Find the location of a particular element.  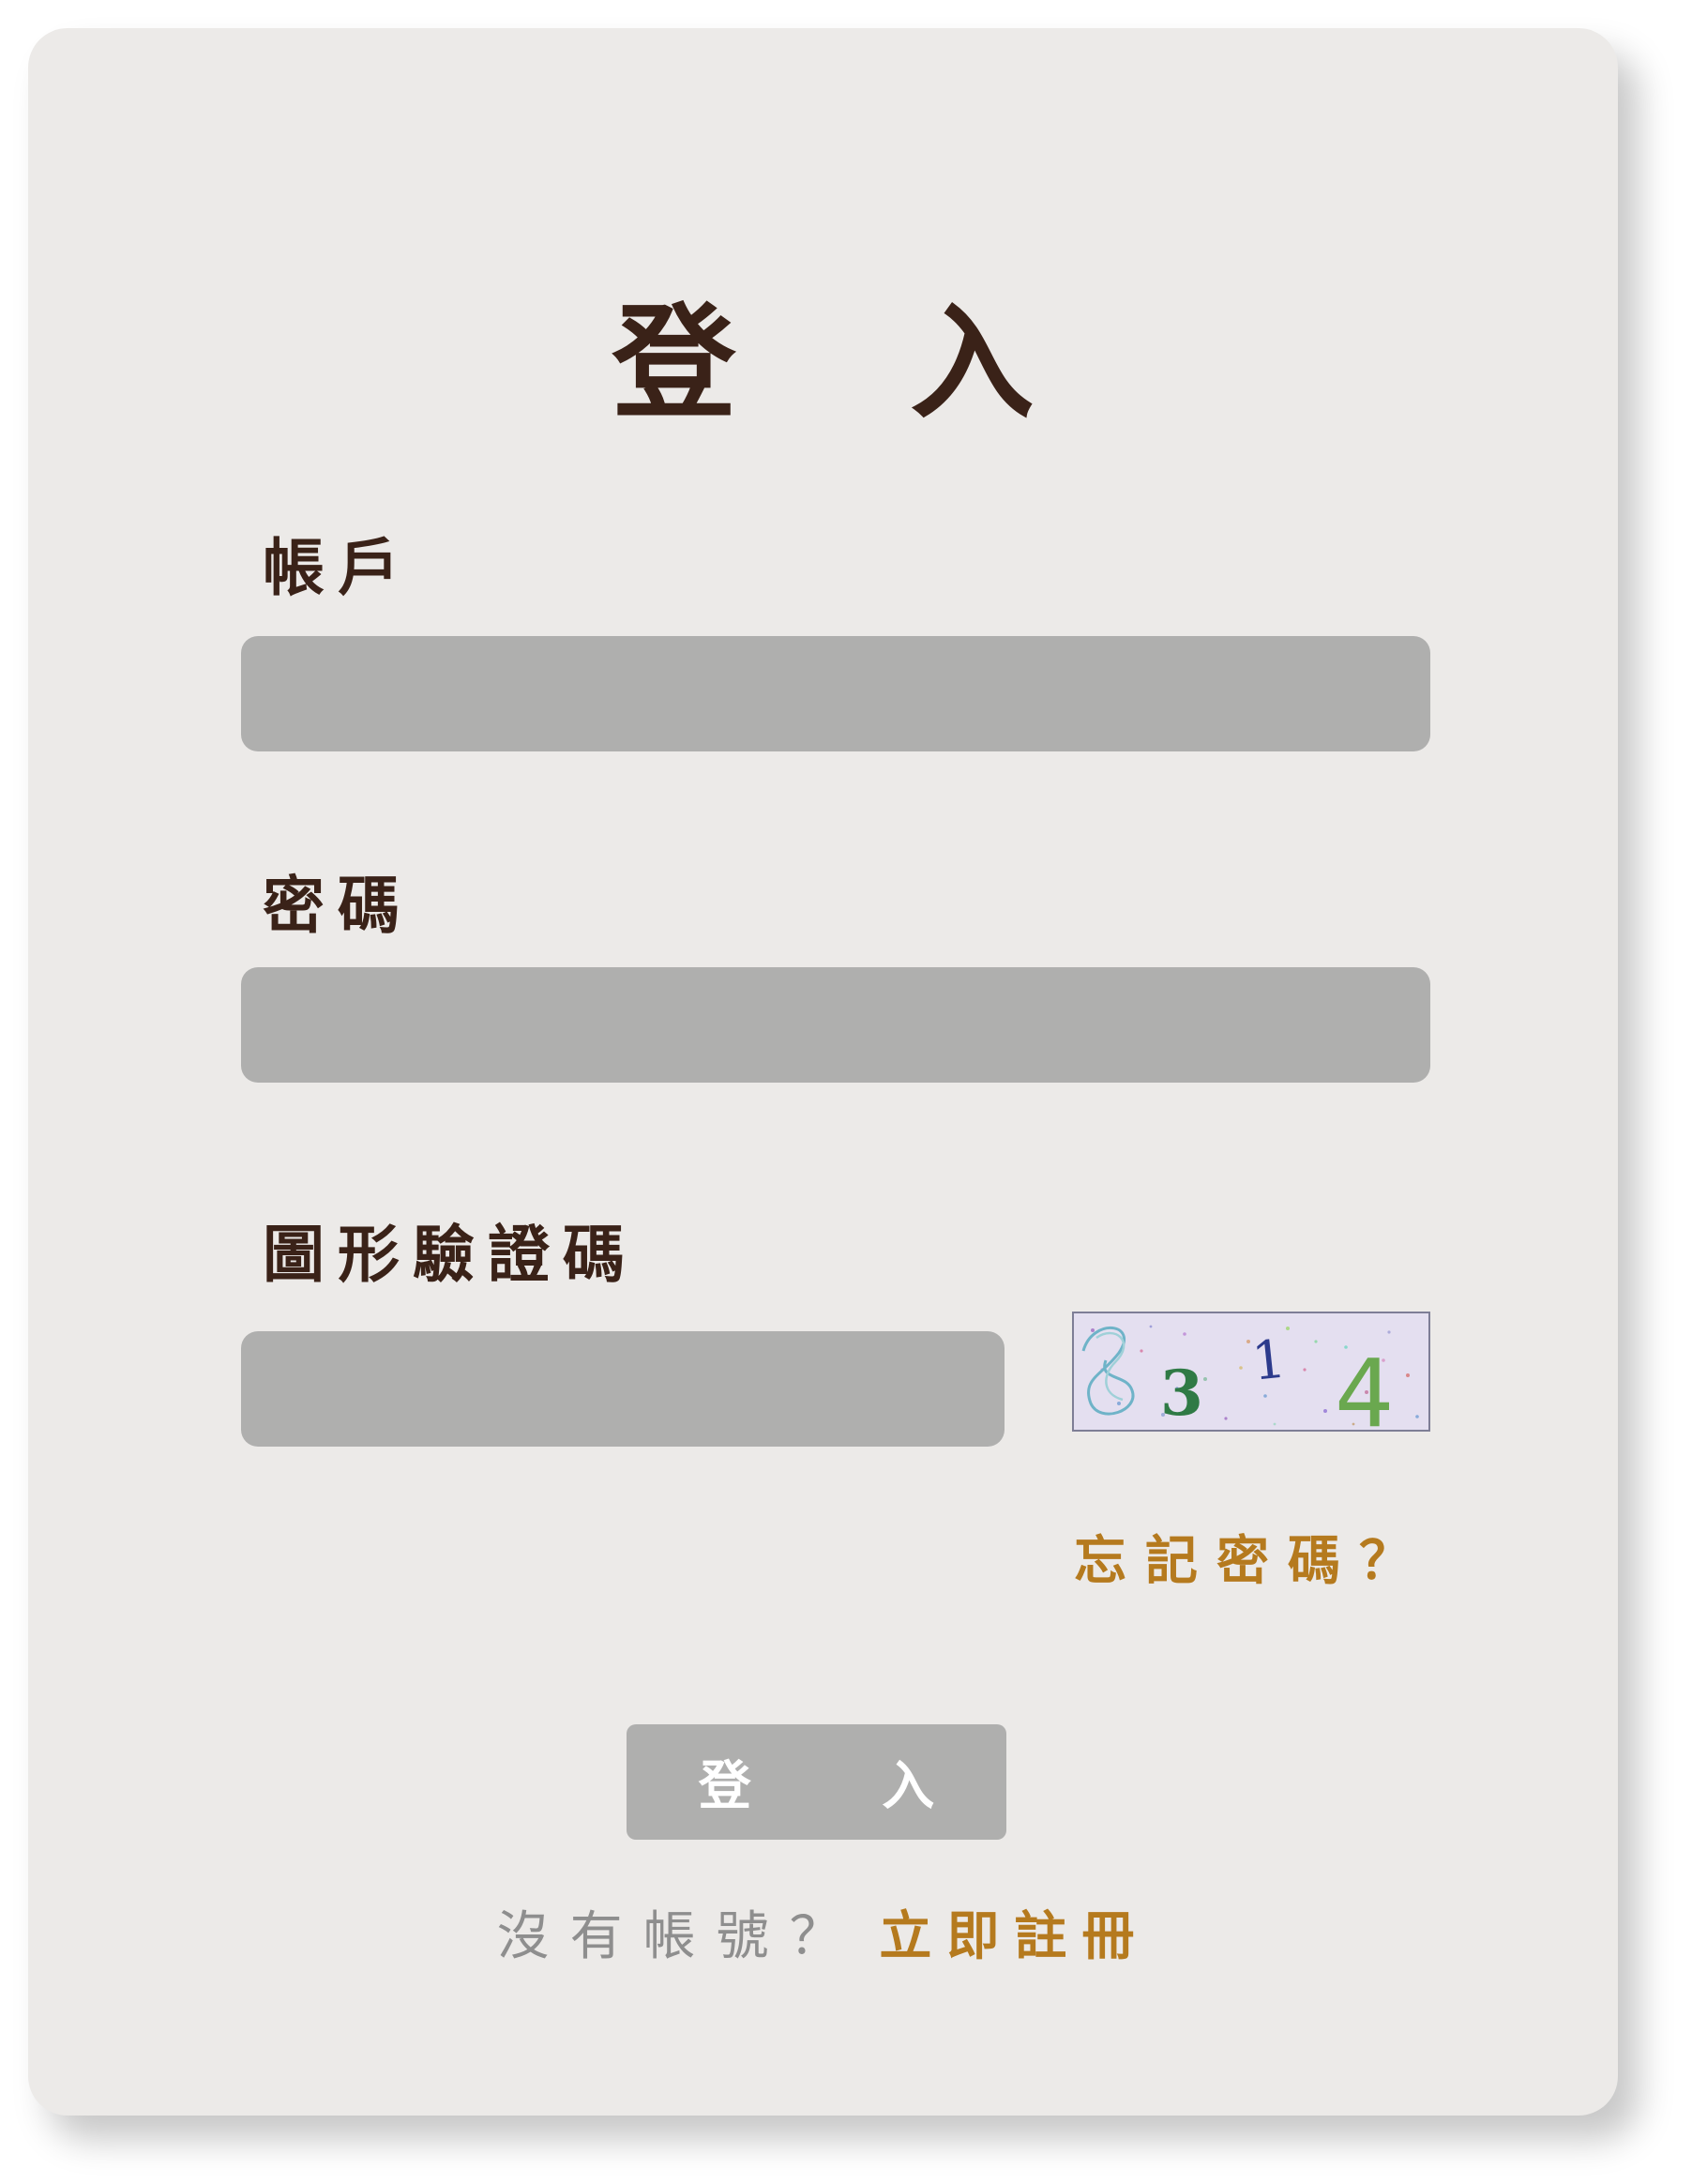

account-input is located at coordinates (835, 693).